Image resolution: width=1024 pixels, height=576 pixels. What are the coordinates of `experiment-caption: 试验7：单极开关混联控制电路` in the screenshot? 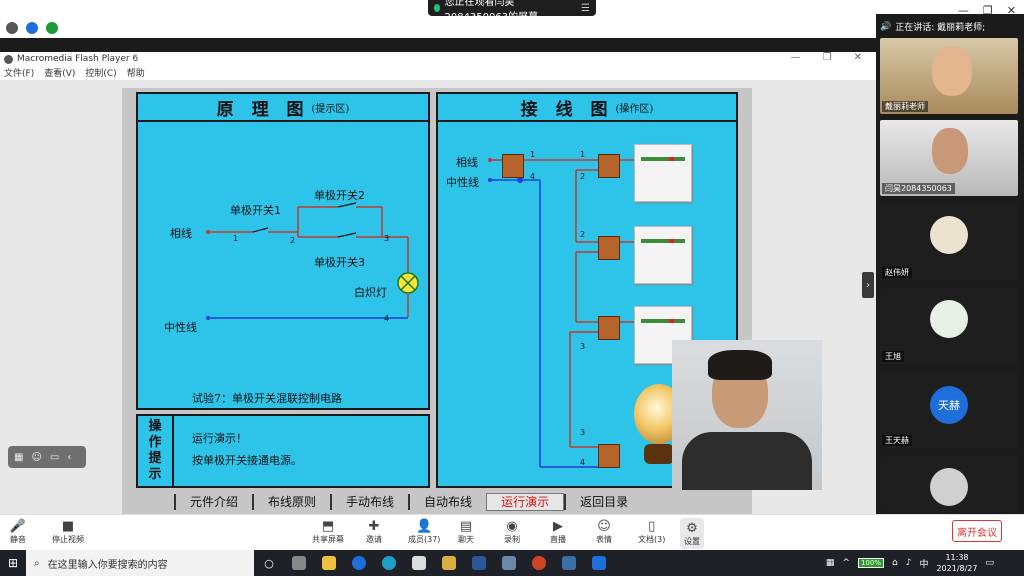 It's located at (267, 398).